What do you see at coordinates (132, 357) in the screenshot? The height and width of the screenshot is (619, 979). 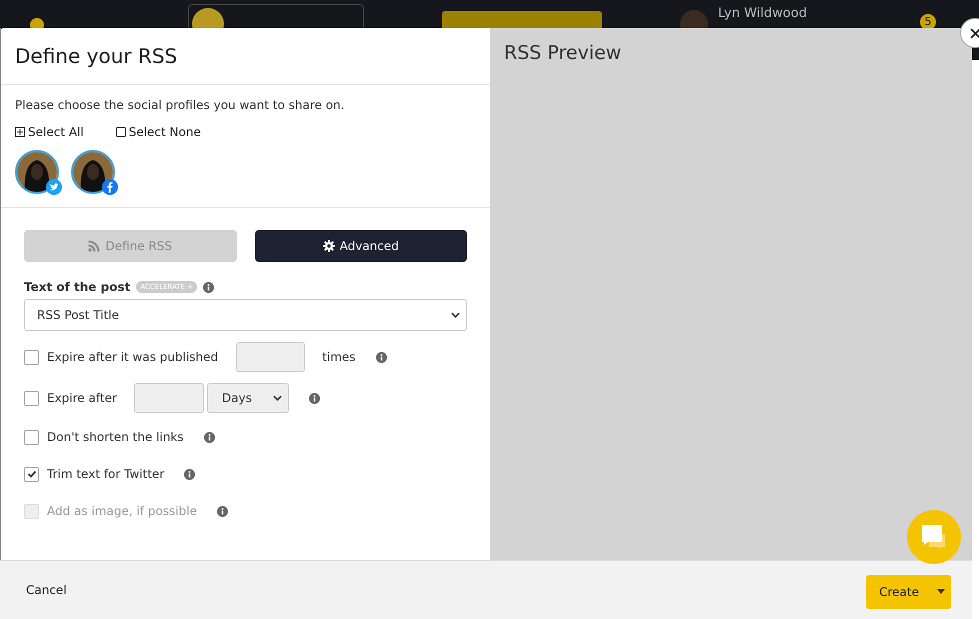 I see `option-label: Expire after it was published` at bounding box center [132, 357].